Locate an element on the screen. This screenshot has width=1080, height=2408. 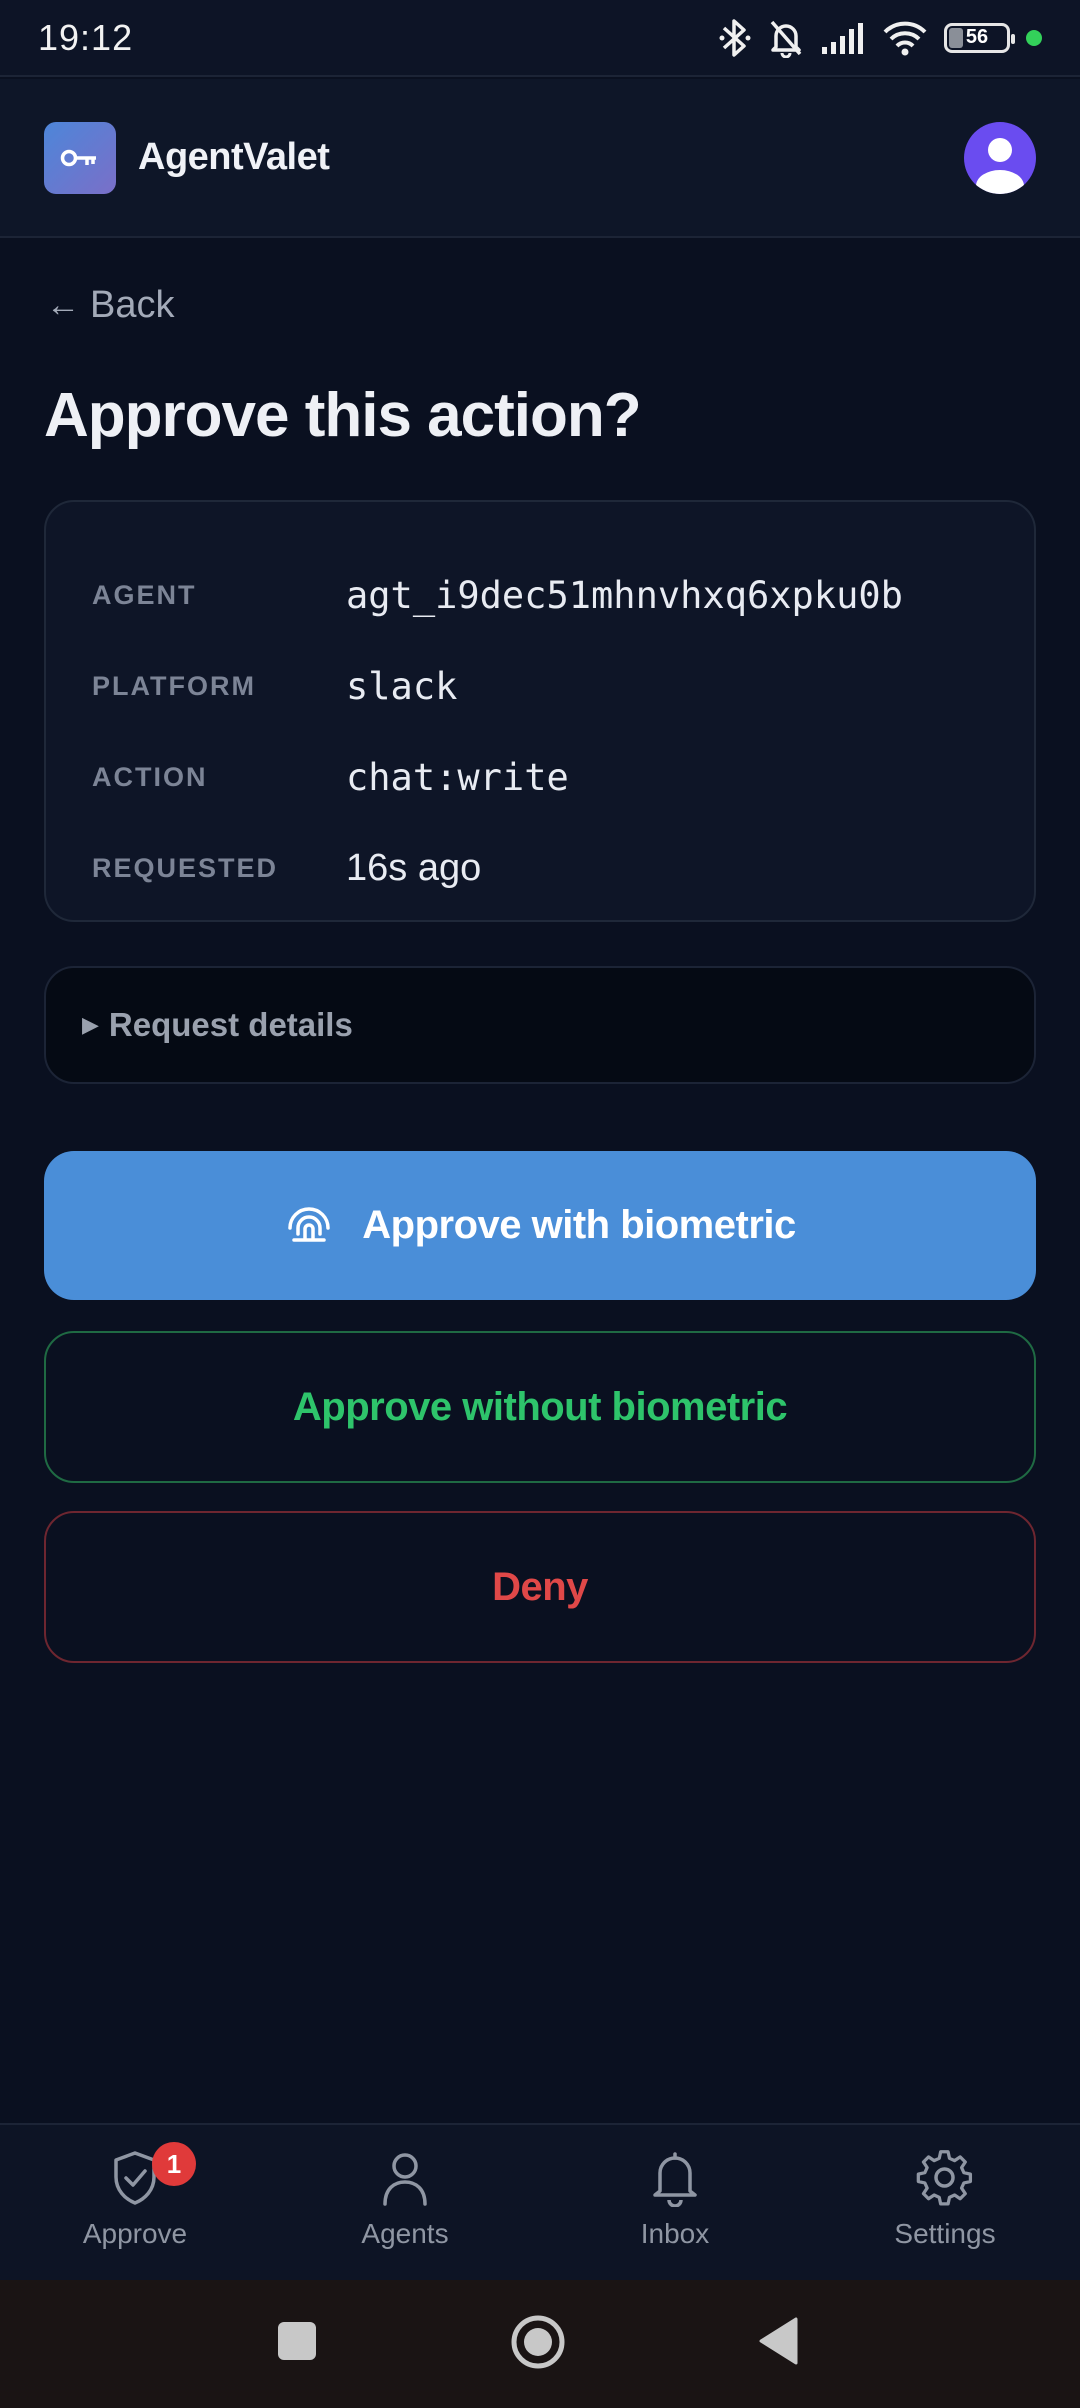
notification-badge: 1 is located at coordinates (174, 2164).